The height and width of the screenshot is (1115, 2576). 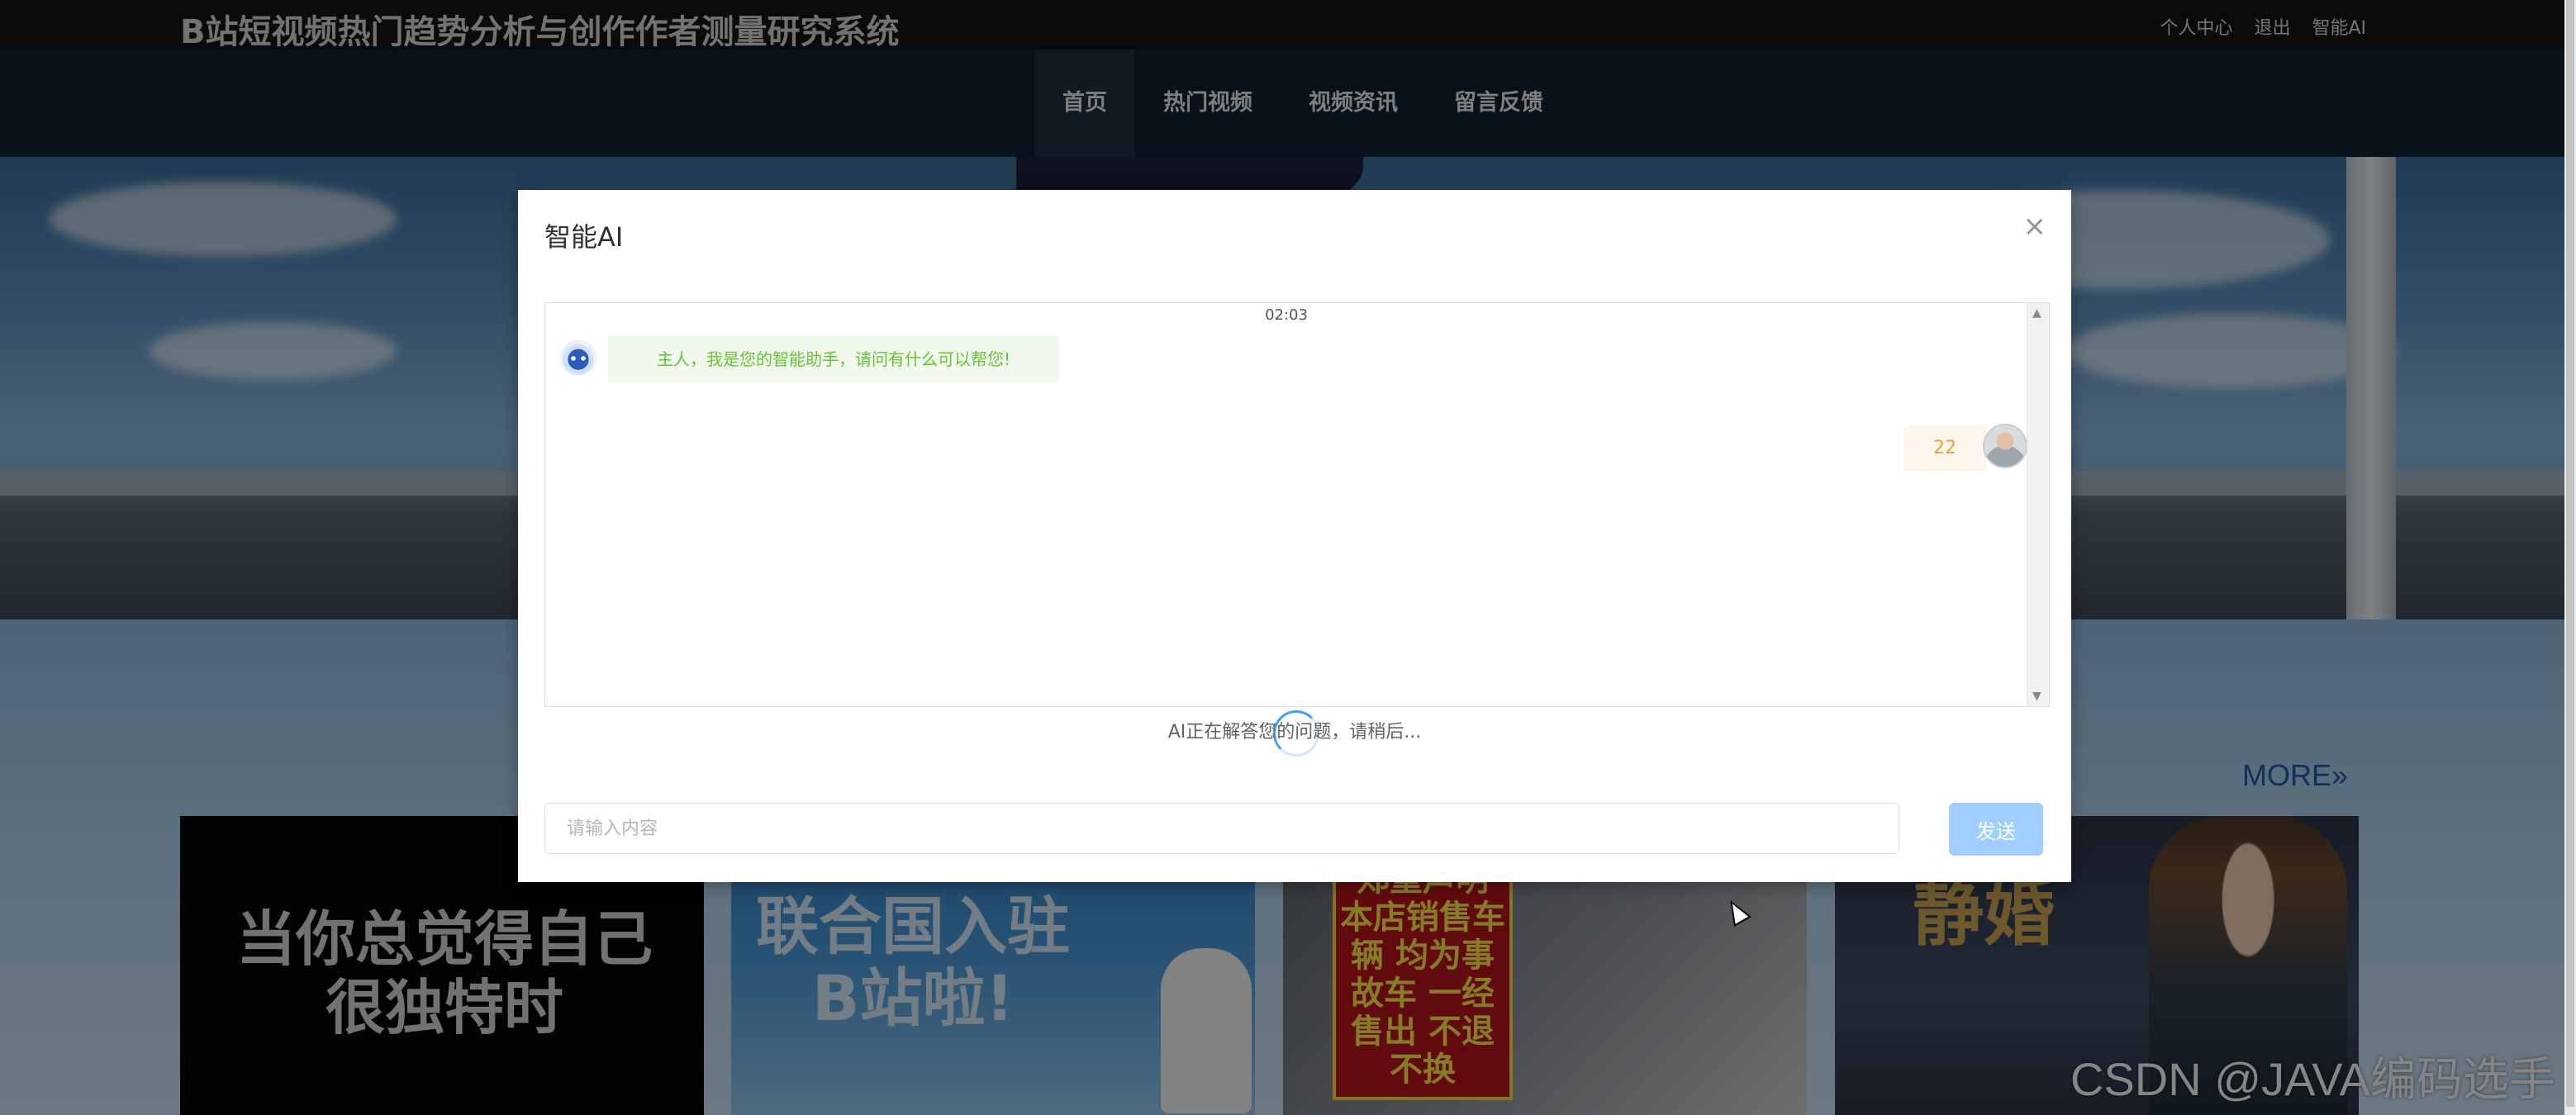 I want to click on robot-avatar-icon, so click(x=578, y=357).